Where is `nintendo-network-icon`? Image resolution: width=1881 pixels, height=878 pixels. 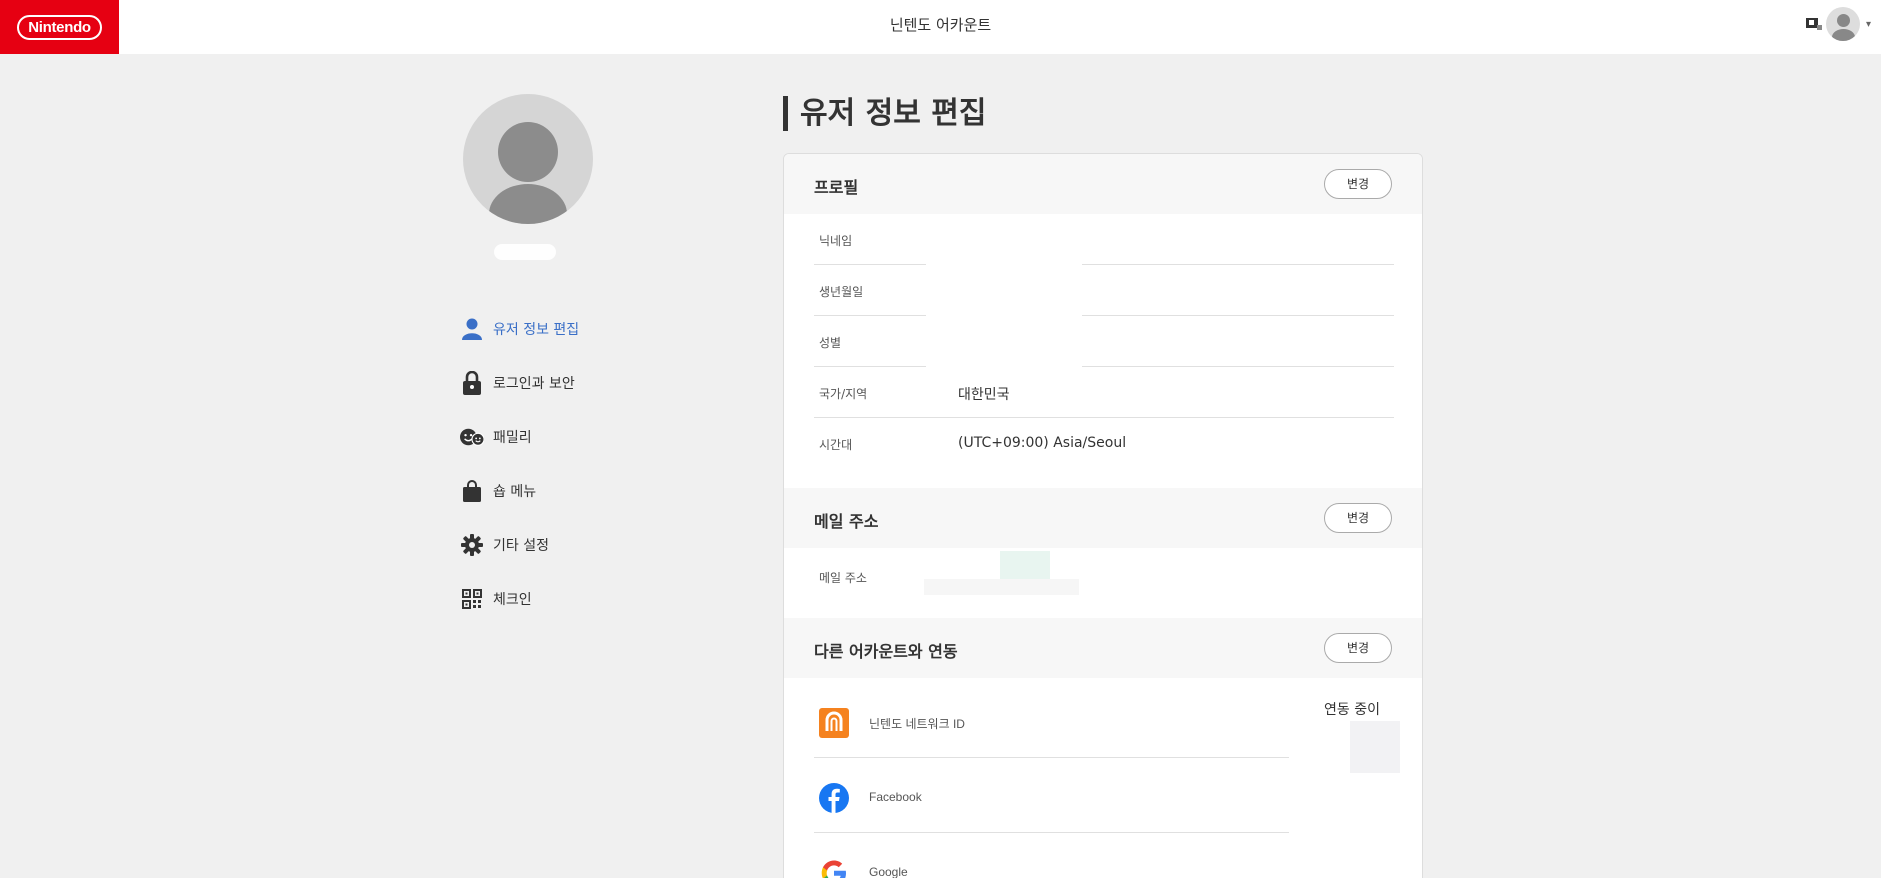 nintendo-network-icon is located at coordinates (834, 723).